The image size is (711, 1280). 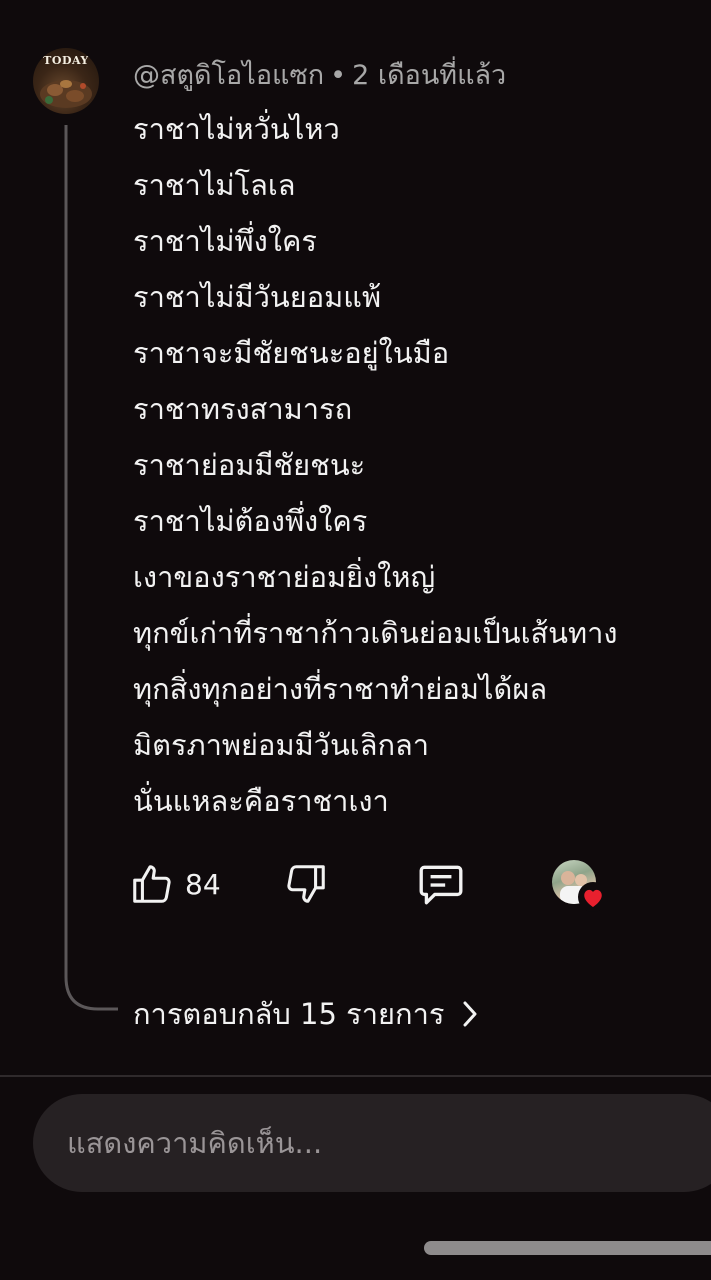 I want to click on creator-heart-badge, so click(x=582, y=886).